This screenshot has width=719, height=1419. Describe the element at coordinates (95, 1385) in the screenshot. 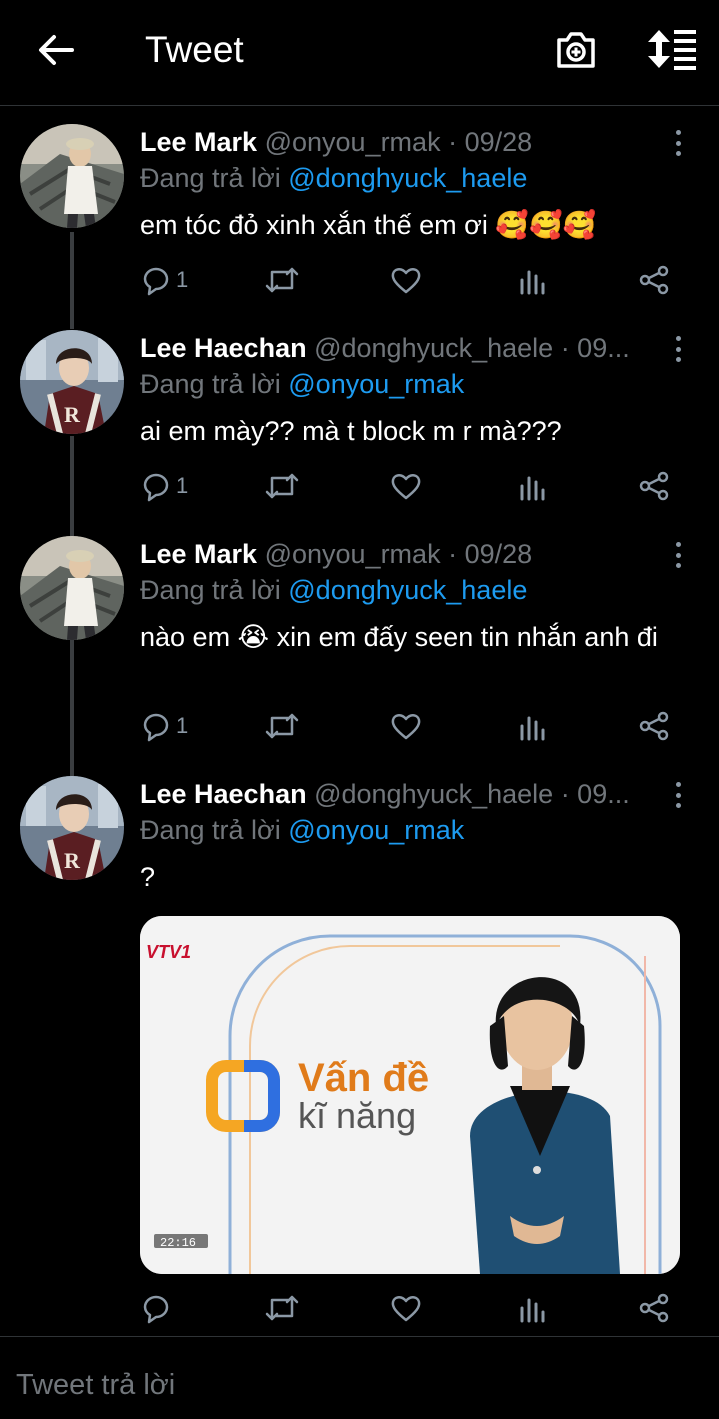

I see `reply-input: Tweet trả lời` at that location.